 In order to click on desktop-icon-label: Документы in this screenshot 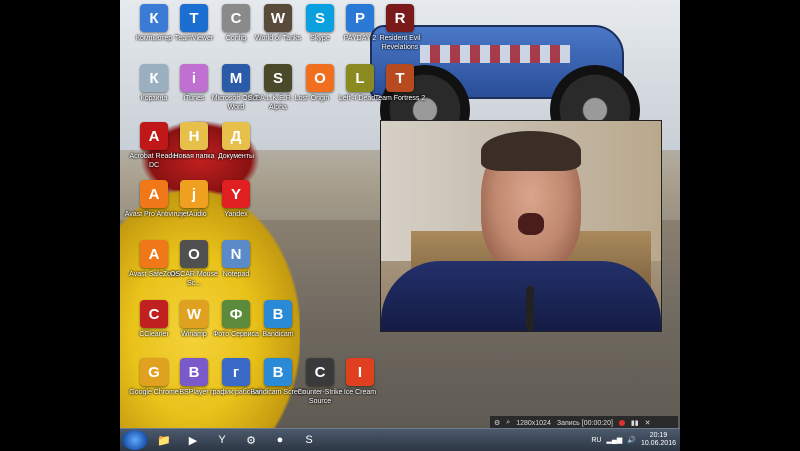, I will do `click(236, 156)`.